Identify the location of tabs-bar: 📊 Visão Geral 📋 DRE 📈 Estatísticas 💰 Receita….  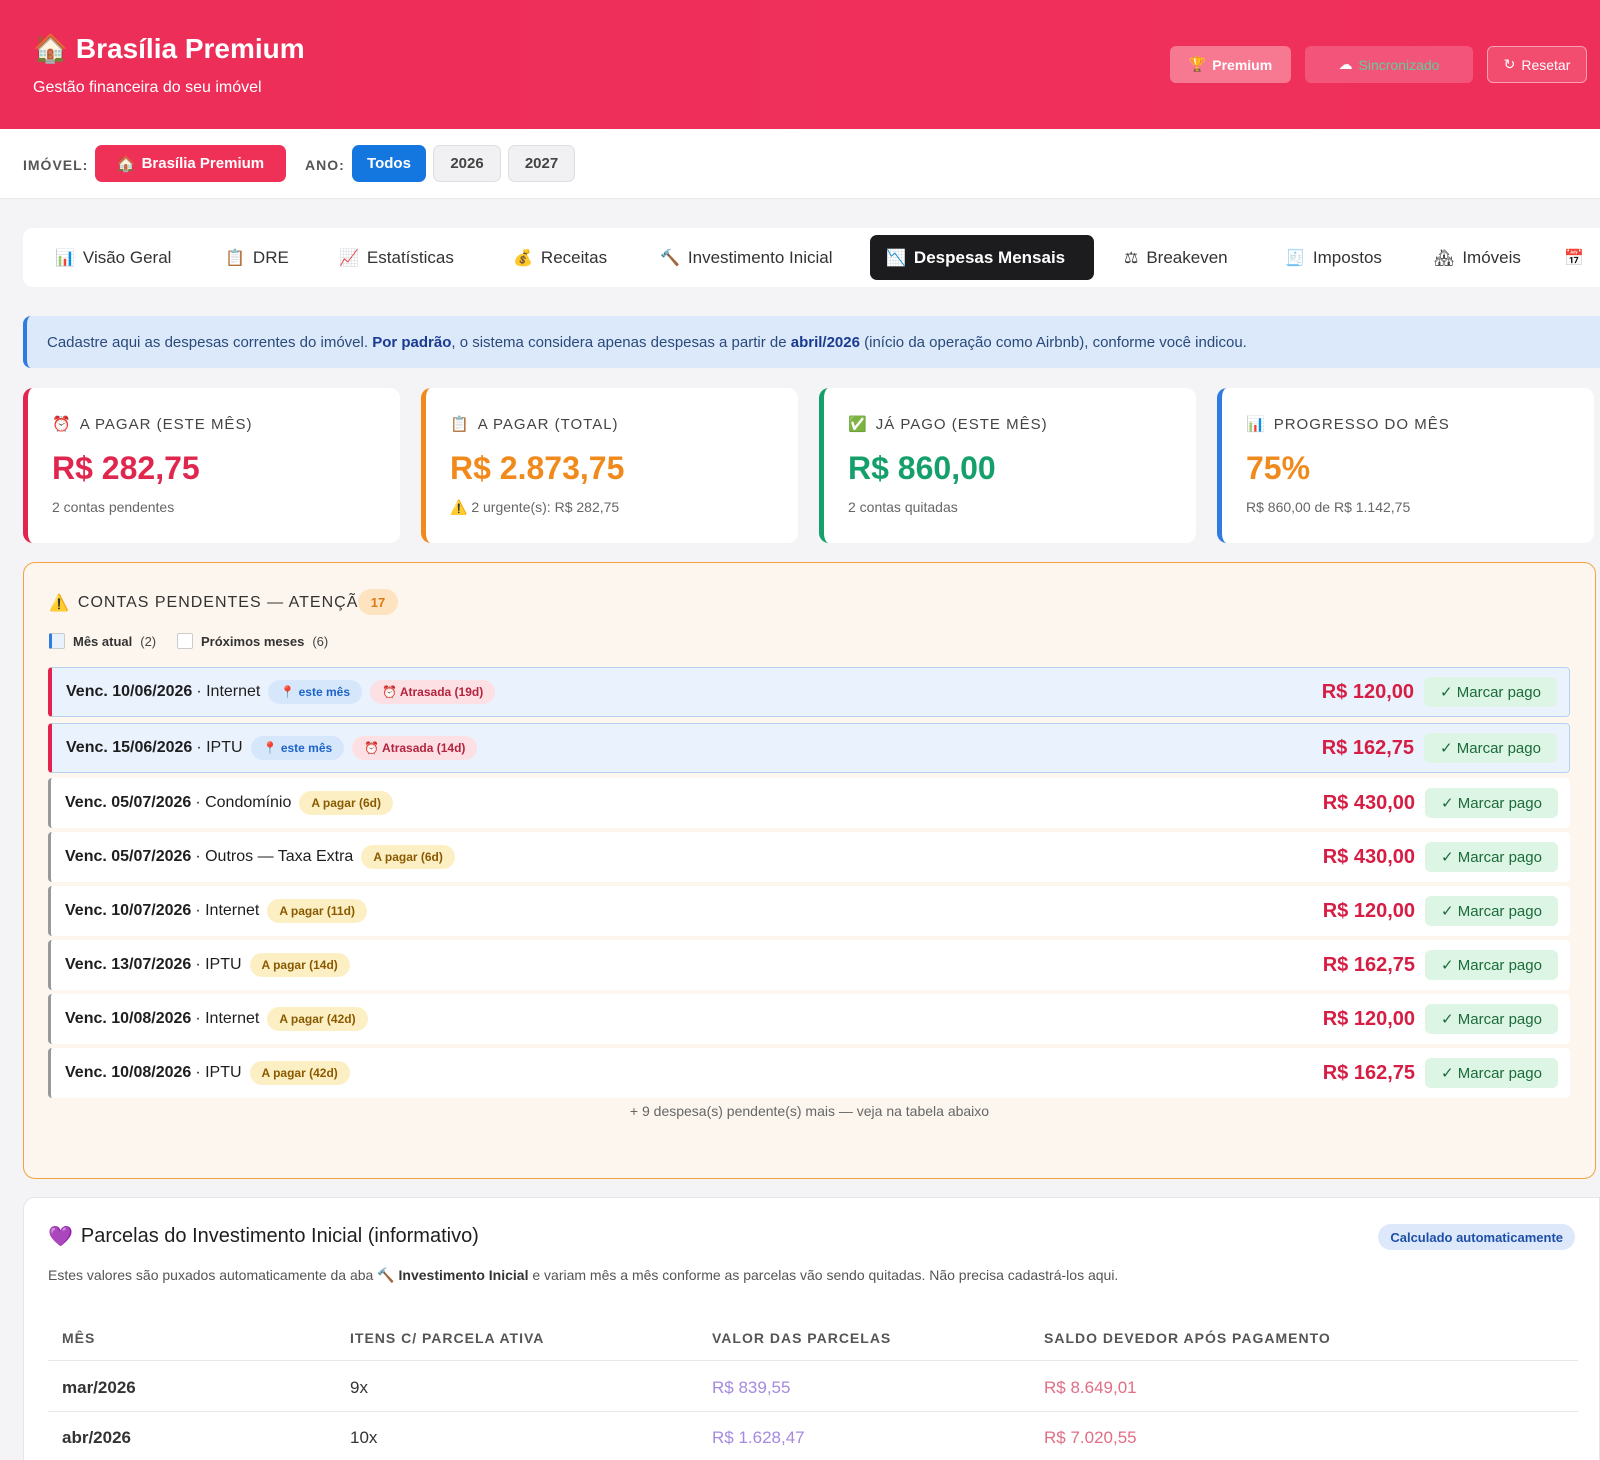
(811, 257).